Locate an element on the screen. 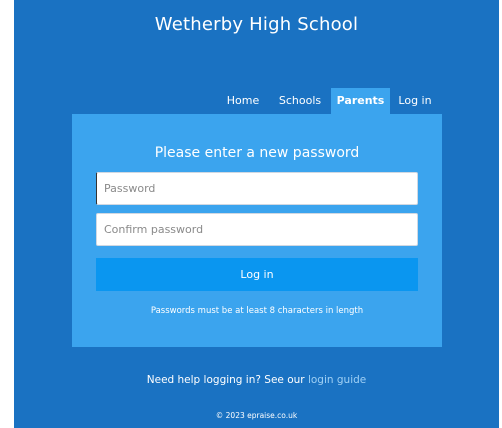 This screenshot has height=428, width=502. password-input is located at coordinates (257, 188).